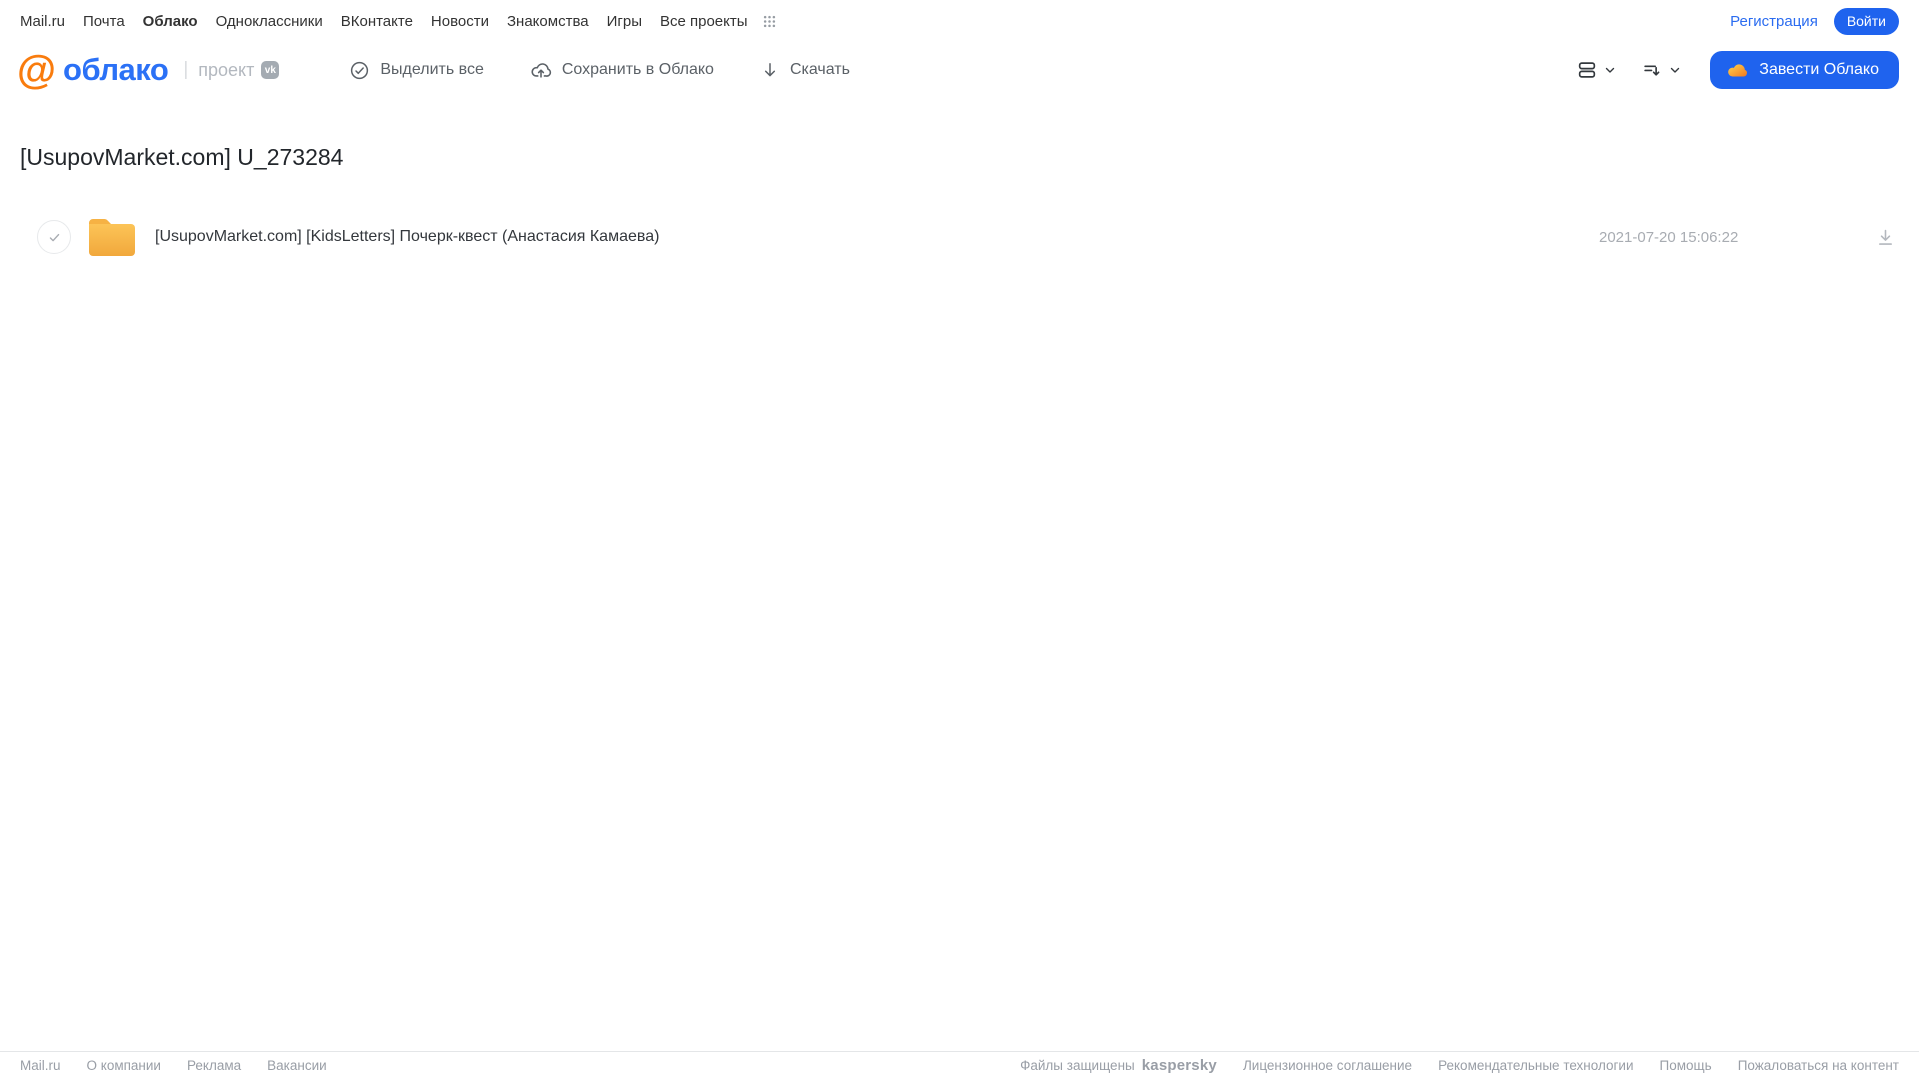  Describe the element at coordinates (1866, 21) in the screenshot. I see `login-button: Войти` at that location.